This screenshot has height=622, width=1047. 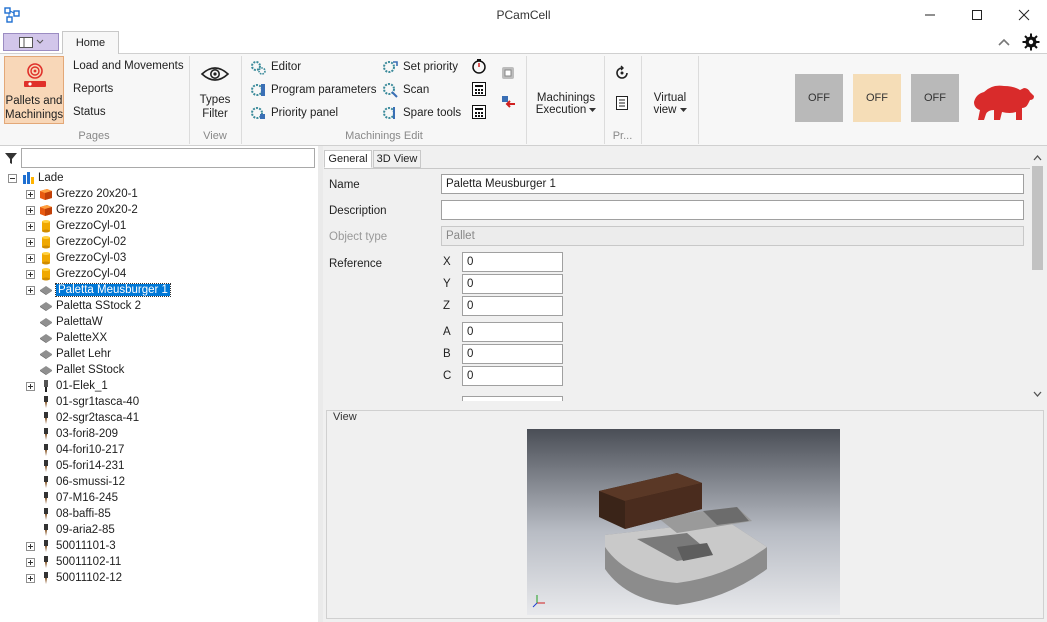 What do you see at coordinates (64, 322) in the screenshot?
I see `tree-item: PalettaW` at bounding box center [64, 322].